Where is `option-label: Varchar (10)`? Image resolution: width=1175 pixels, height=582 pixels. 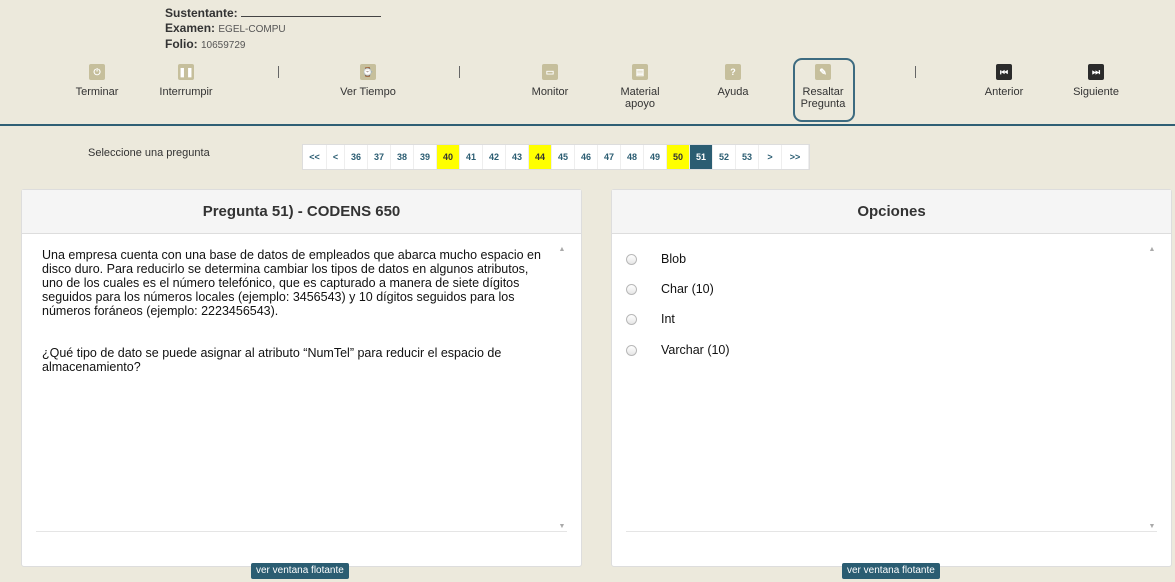 option-label: Varchar (10) is located at coordinates (695, 350).